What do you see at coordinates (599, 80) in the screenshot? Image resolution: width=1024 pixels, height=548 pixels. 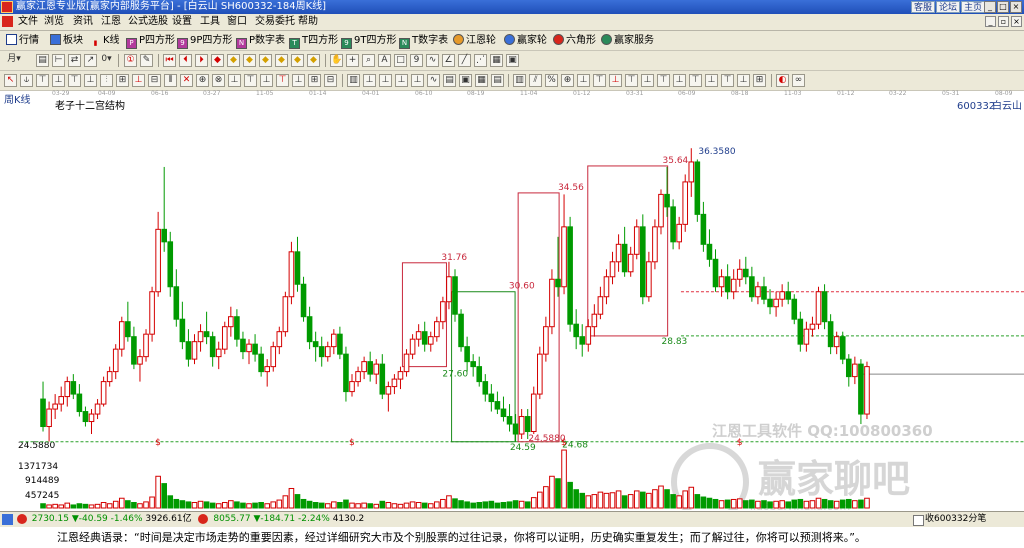 I see `tool-37-icon: ⊤` at bounding box center [599, 80].